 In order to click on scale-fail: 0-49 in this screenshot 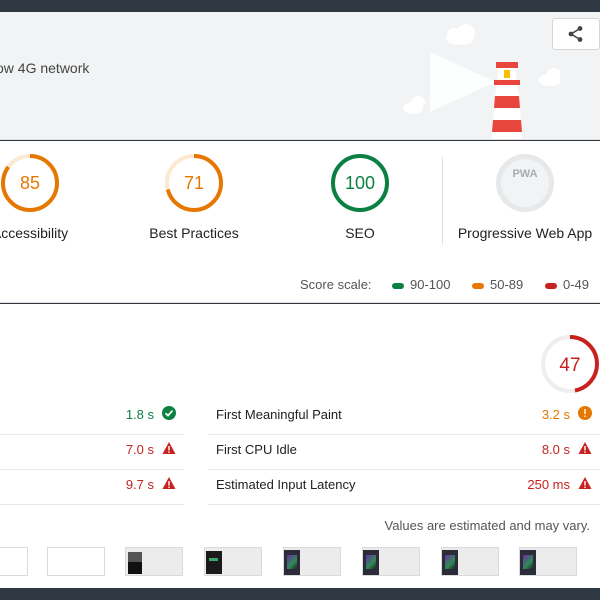, I will do `click(567, 284)`.